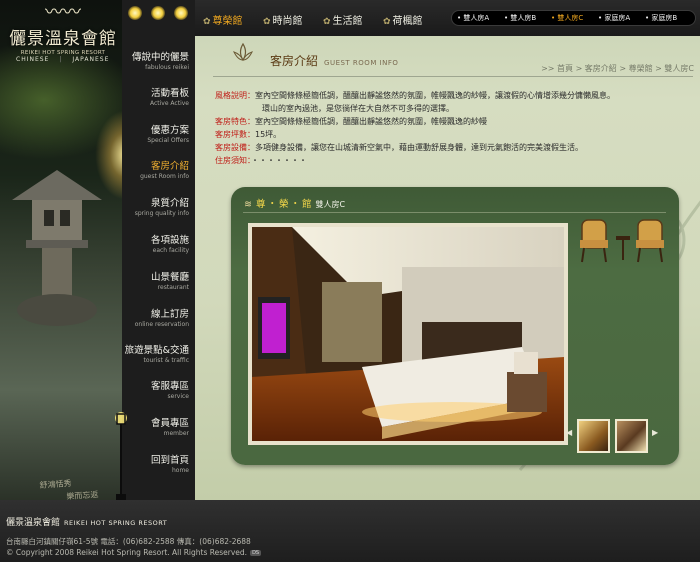 This screenshot has width=700, height=562. I want to click on room-type-family-a: • 家庭房A, so click(614, 18).